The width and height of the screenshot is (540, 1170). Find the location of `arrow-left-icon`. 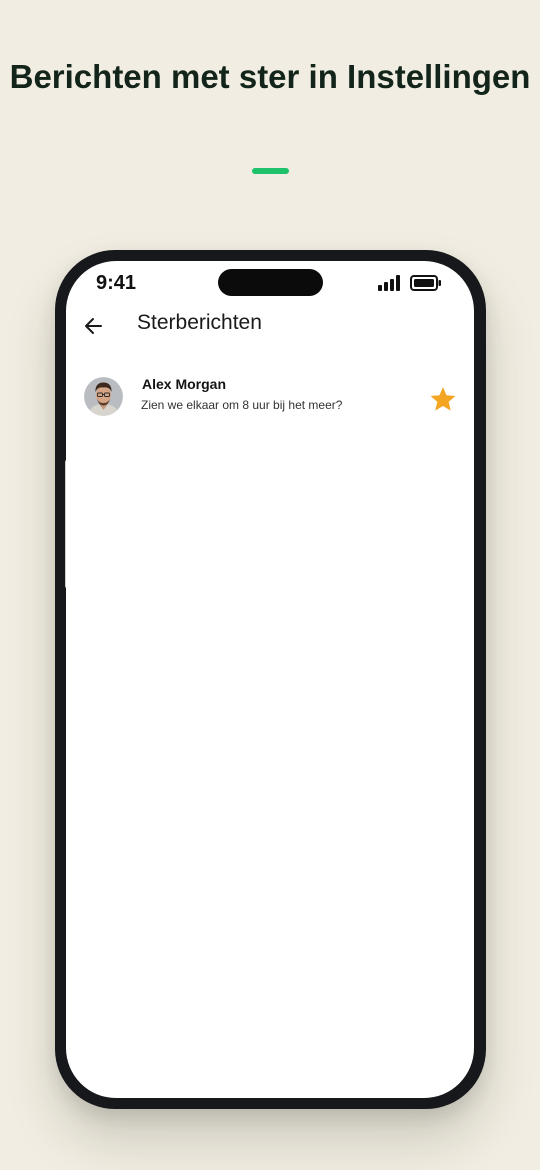

arrow-left-icon is located at coordinates (93, 326).